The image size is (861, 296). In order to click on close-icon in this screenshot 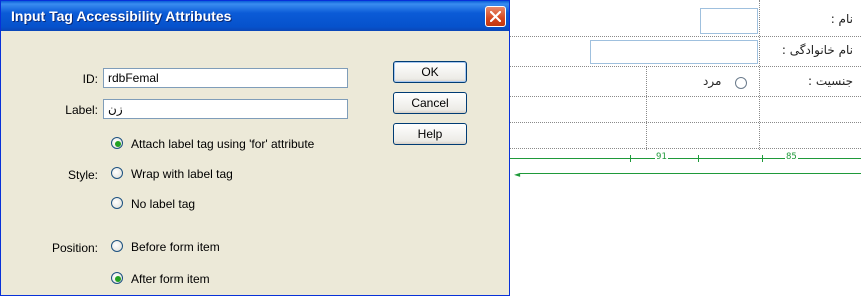, I will do `click(495, 16)`.